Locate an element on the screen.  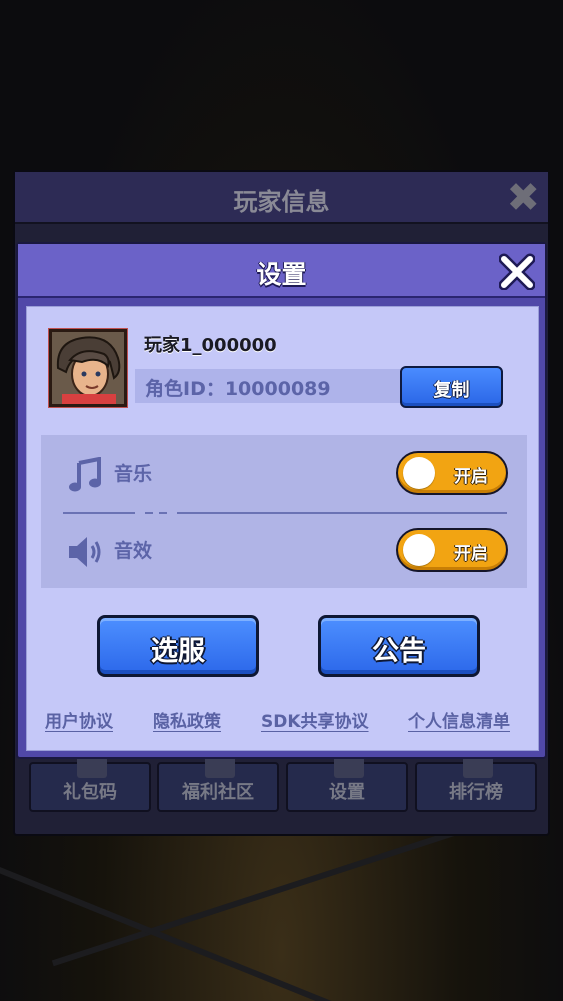
player-info-title: 玩家信息 is located at coordinates (281, 202).